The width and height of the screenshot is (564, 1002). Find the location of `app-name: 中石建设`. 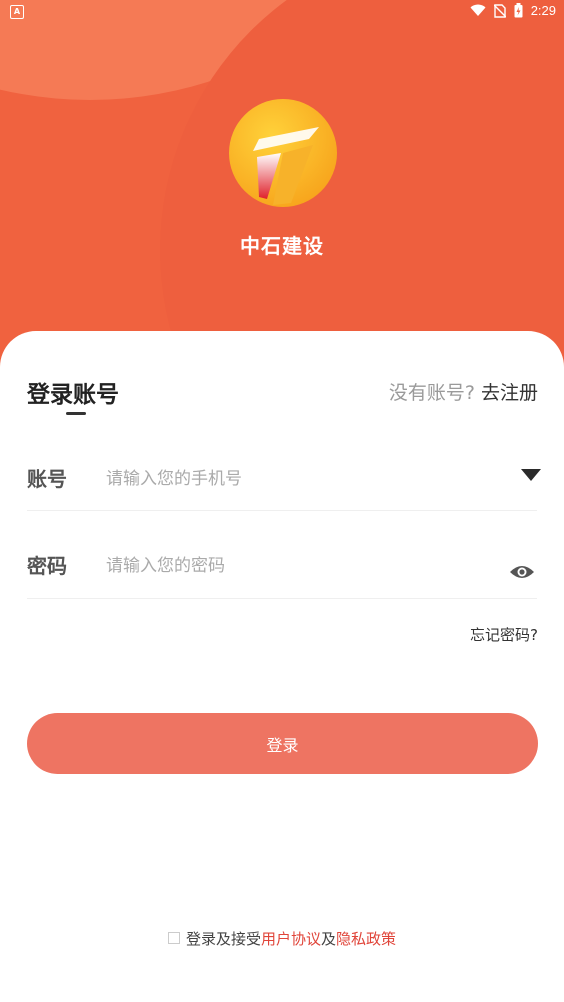

app-name: 中石建设 is located at coordinates (282, 246).